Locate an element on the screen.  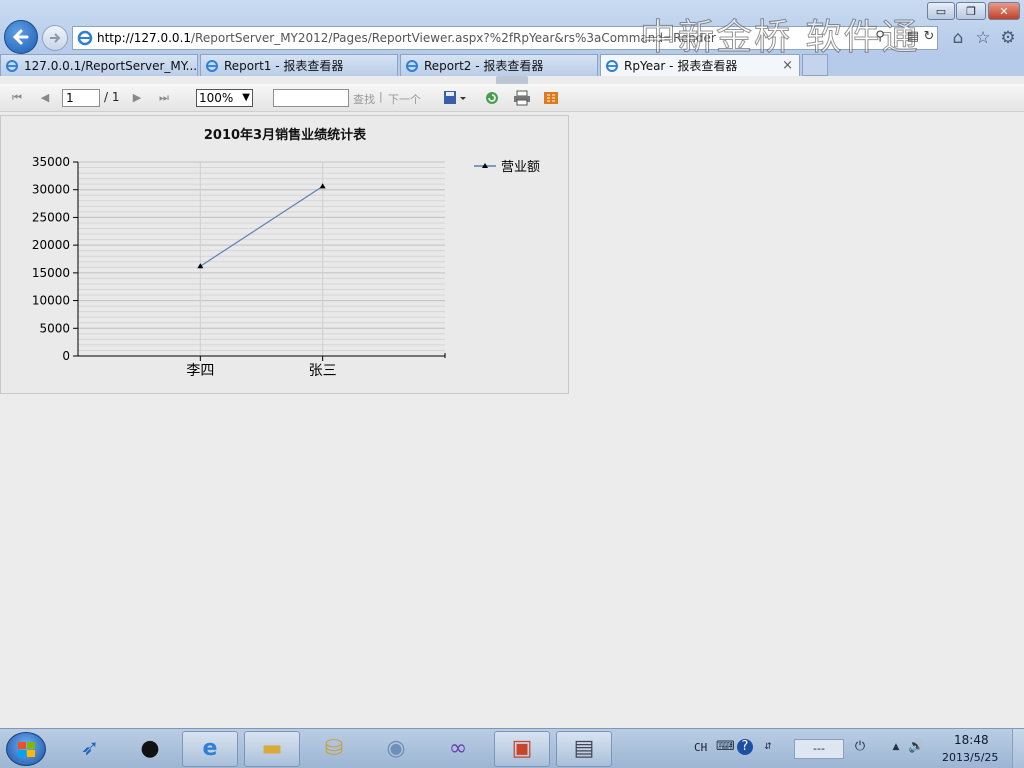
taskbar-powerpoint: ▣ is located at coordinates (522, 749).